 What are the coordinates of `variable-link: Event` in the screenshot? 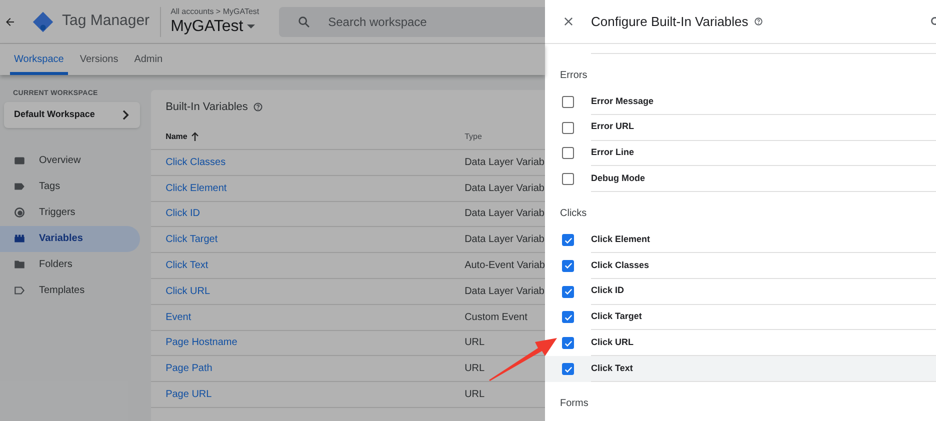 It's located at (315, 317).